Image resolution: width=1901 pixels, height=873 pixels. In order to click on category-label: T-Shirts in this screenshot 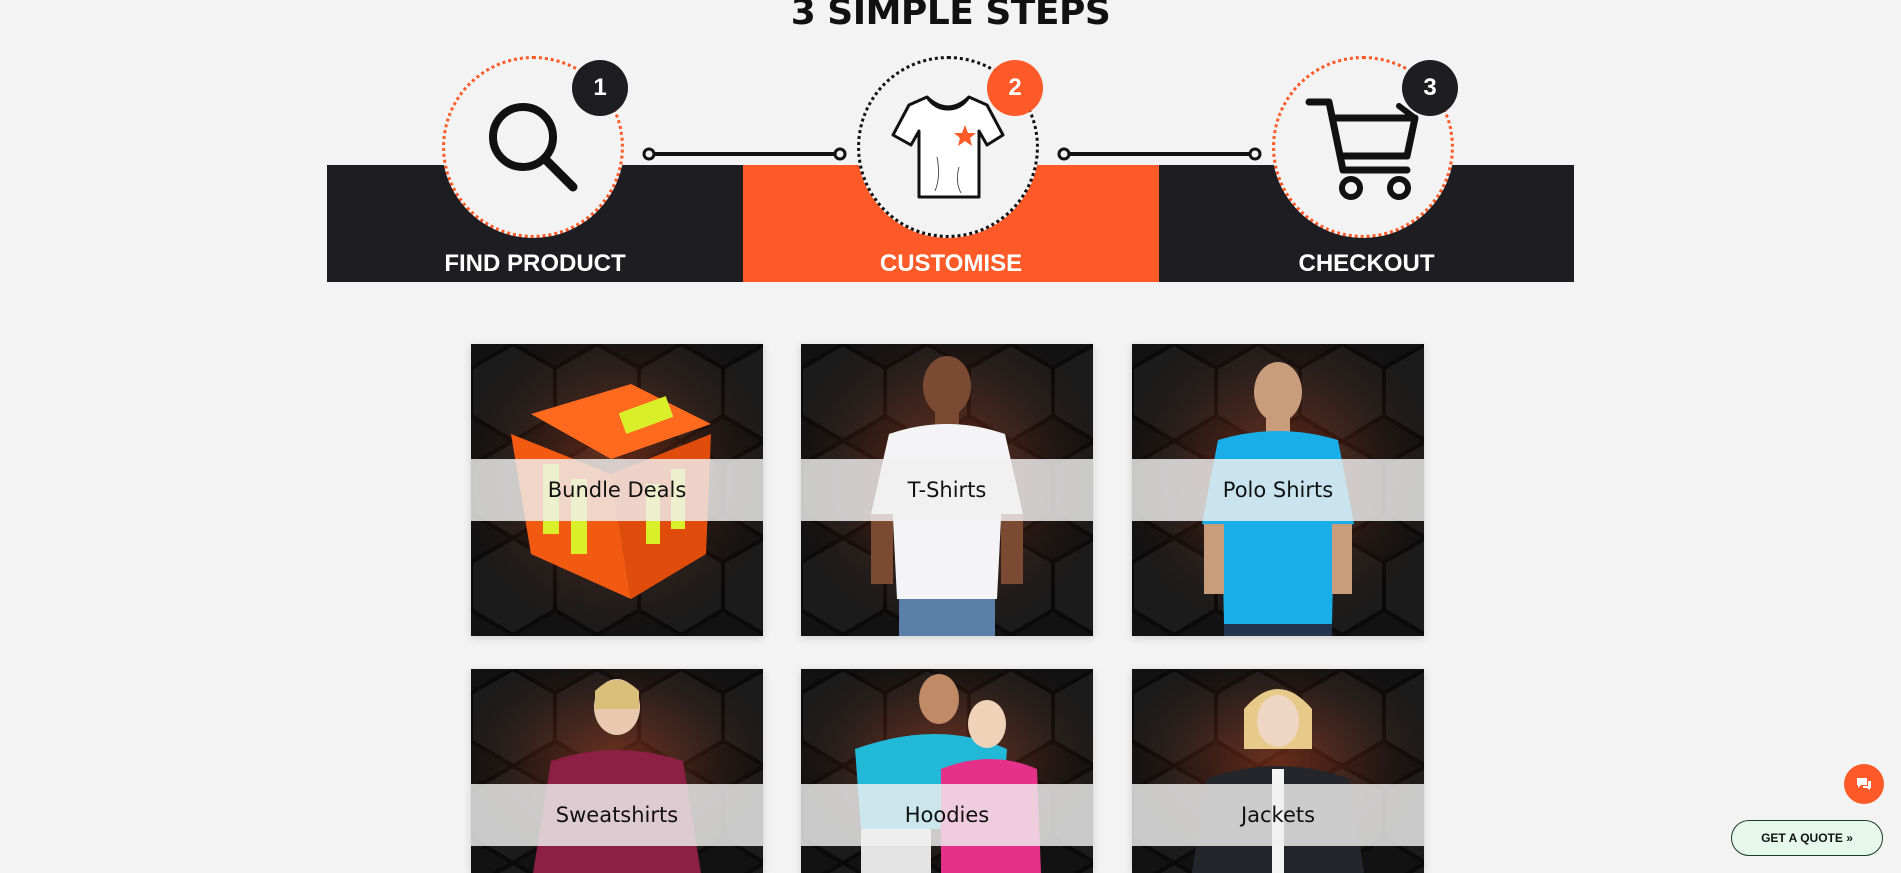, I will do `click(947, 490)`.